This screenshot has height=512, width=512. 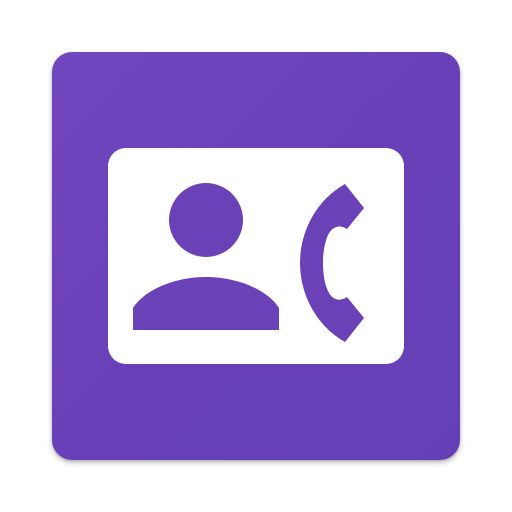 What do you see at coordinates (206, 220) in the screenshot?
I see `person-head-icon` at bounding box center [206, 220].